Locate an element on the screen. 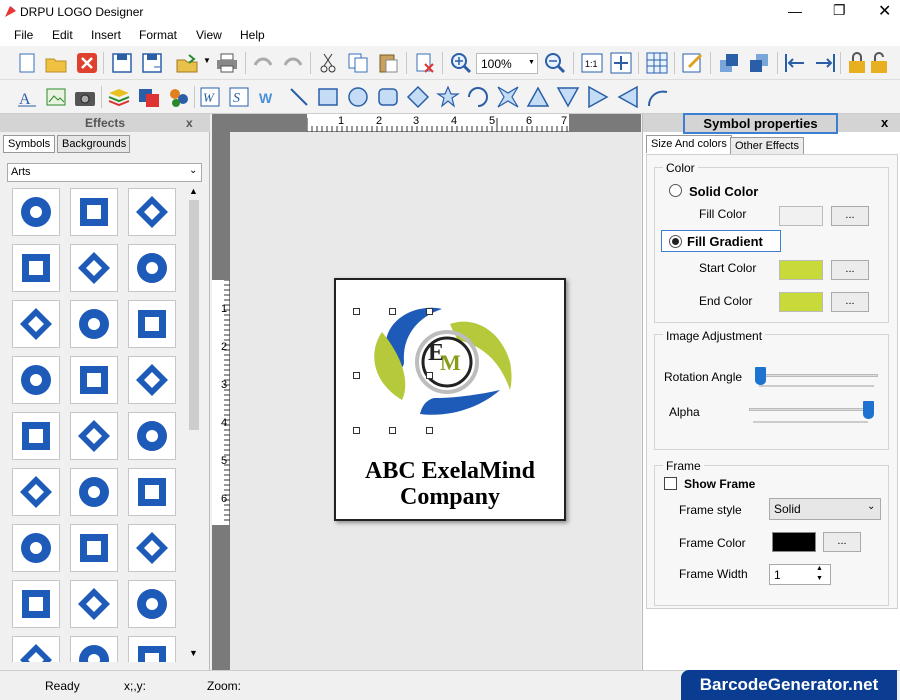 Image resolution: width=900 pixels, height=700 pixels. align-left-icon is located at coordinates (795, 63).